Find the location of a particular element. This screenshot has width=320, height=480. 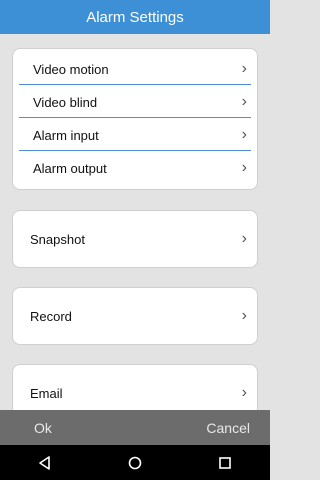

cancel-button: Cancel is located at coordinates (238, 428).